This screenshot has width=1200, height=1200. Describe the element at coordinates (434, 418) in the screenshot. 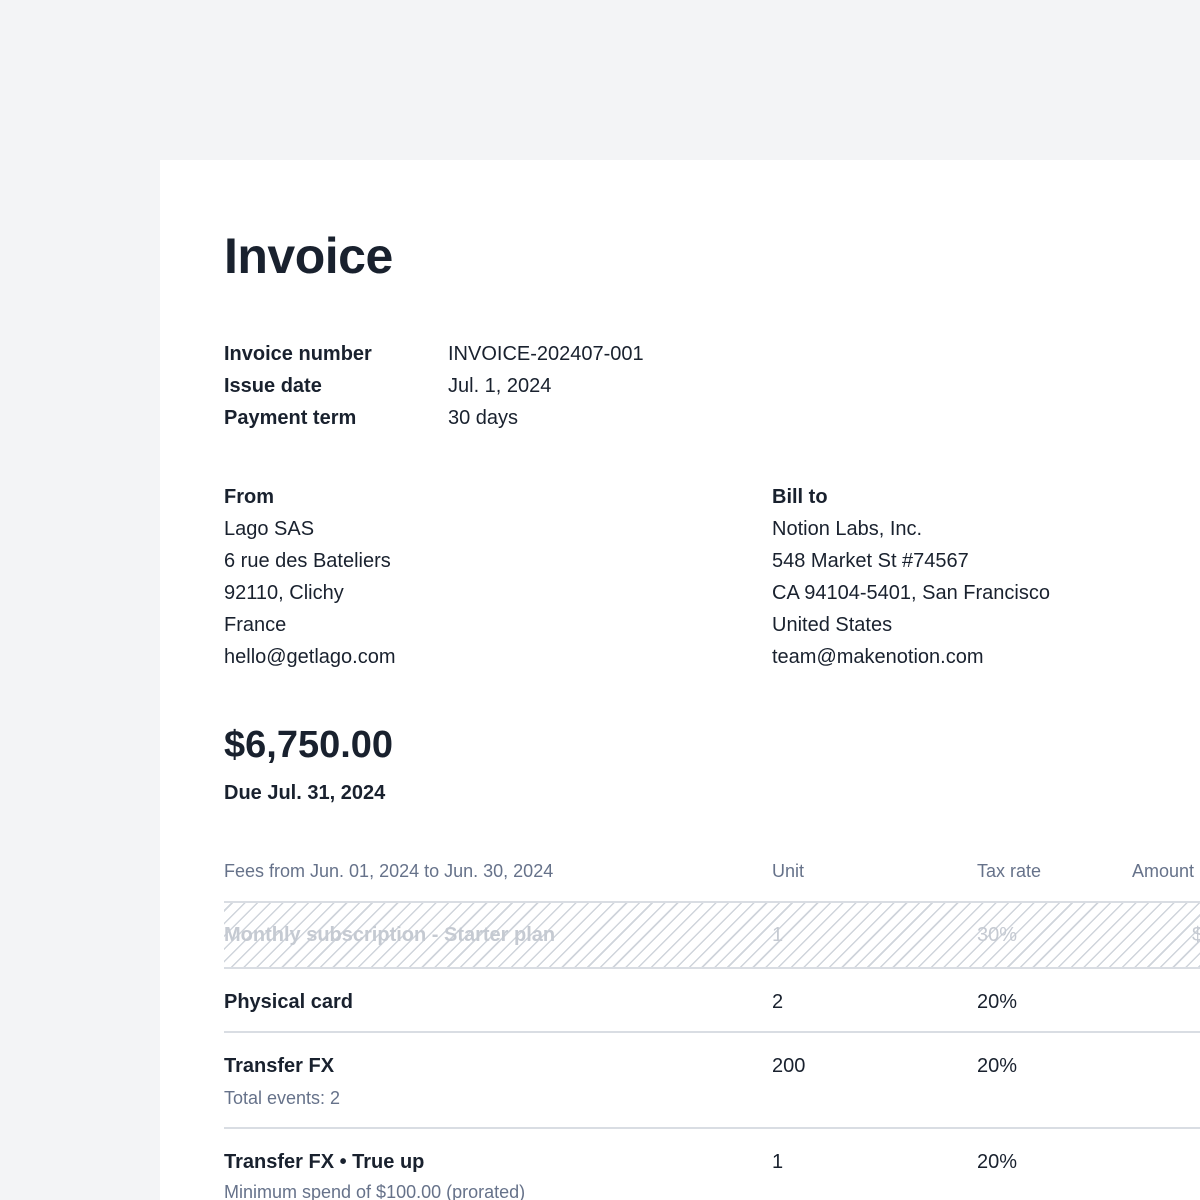

I see `meta-row-payment-term: Payment term 30 days` at that location.